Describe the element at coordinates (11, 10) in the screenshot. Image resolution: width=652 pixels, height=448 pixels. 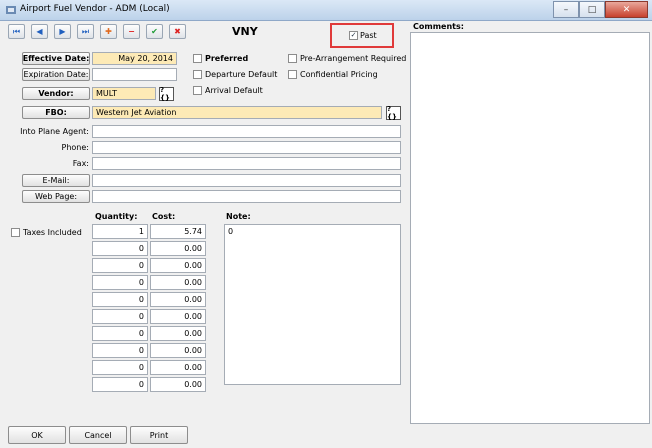
I see `app-icon` at that location.